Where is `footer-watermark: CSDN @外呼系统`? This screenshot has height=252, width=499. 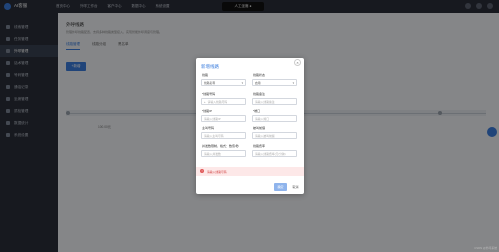
footer-watermark: CSDN @外呼系统 is located at coordinates (485, 248).